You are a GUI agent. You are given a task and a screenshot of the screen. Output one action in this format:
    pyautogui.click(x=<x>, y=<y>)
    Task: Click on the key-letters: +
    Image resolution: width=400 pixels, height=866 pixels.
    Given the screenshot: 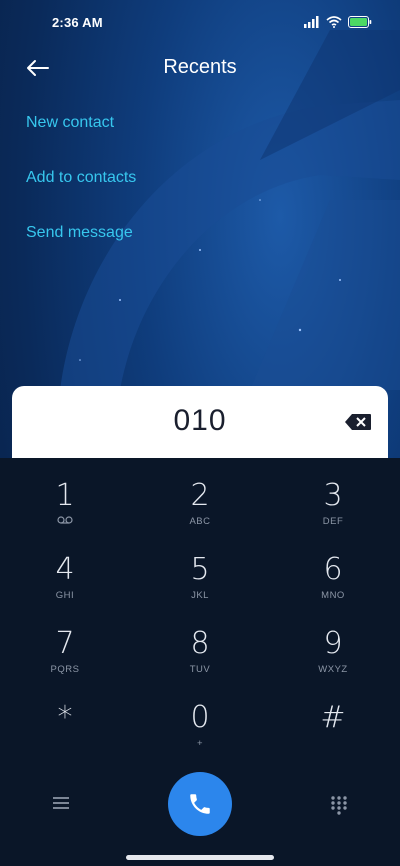 What is the action you would take?
    pyautogui.click(x=200, y=743)
    